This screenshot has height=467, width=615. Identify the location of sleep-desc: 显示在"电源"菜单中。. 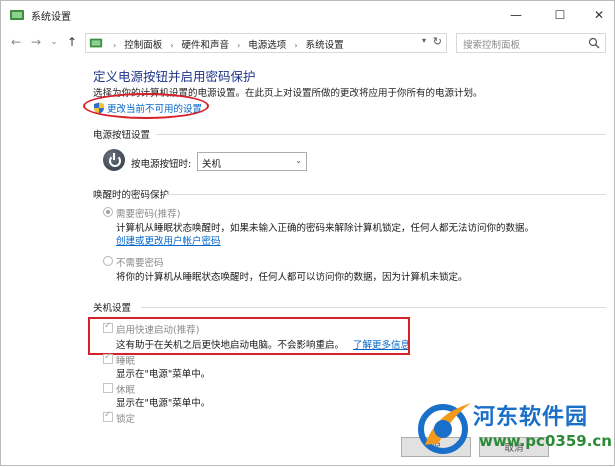
(163, 374).